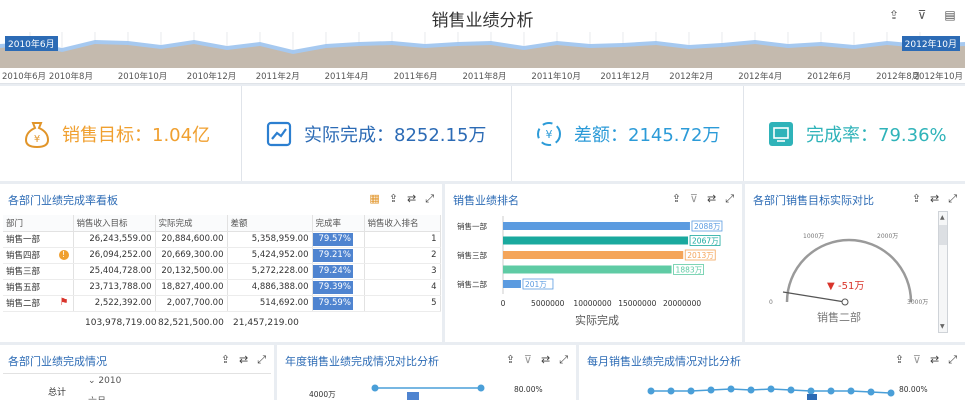 The image size is (965, 400). What do you see at coordinates (781, 134) in the screenshot?
I see `monitor-icon` at bounding box center [781, 134].